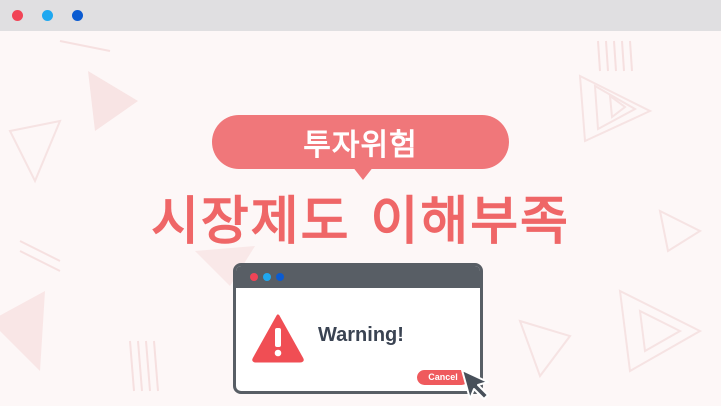  What do you see at coordinates (360, 15) in the screenshot?
I see `window-titlebar` at bounding box center [360, 15].